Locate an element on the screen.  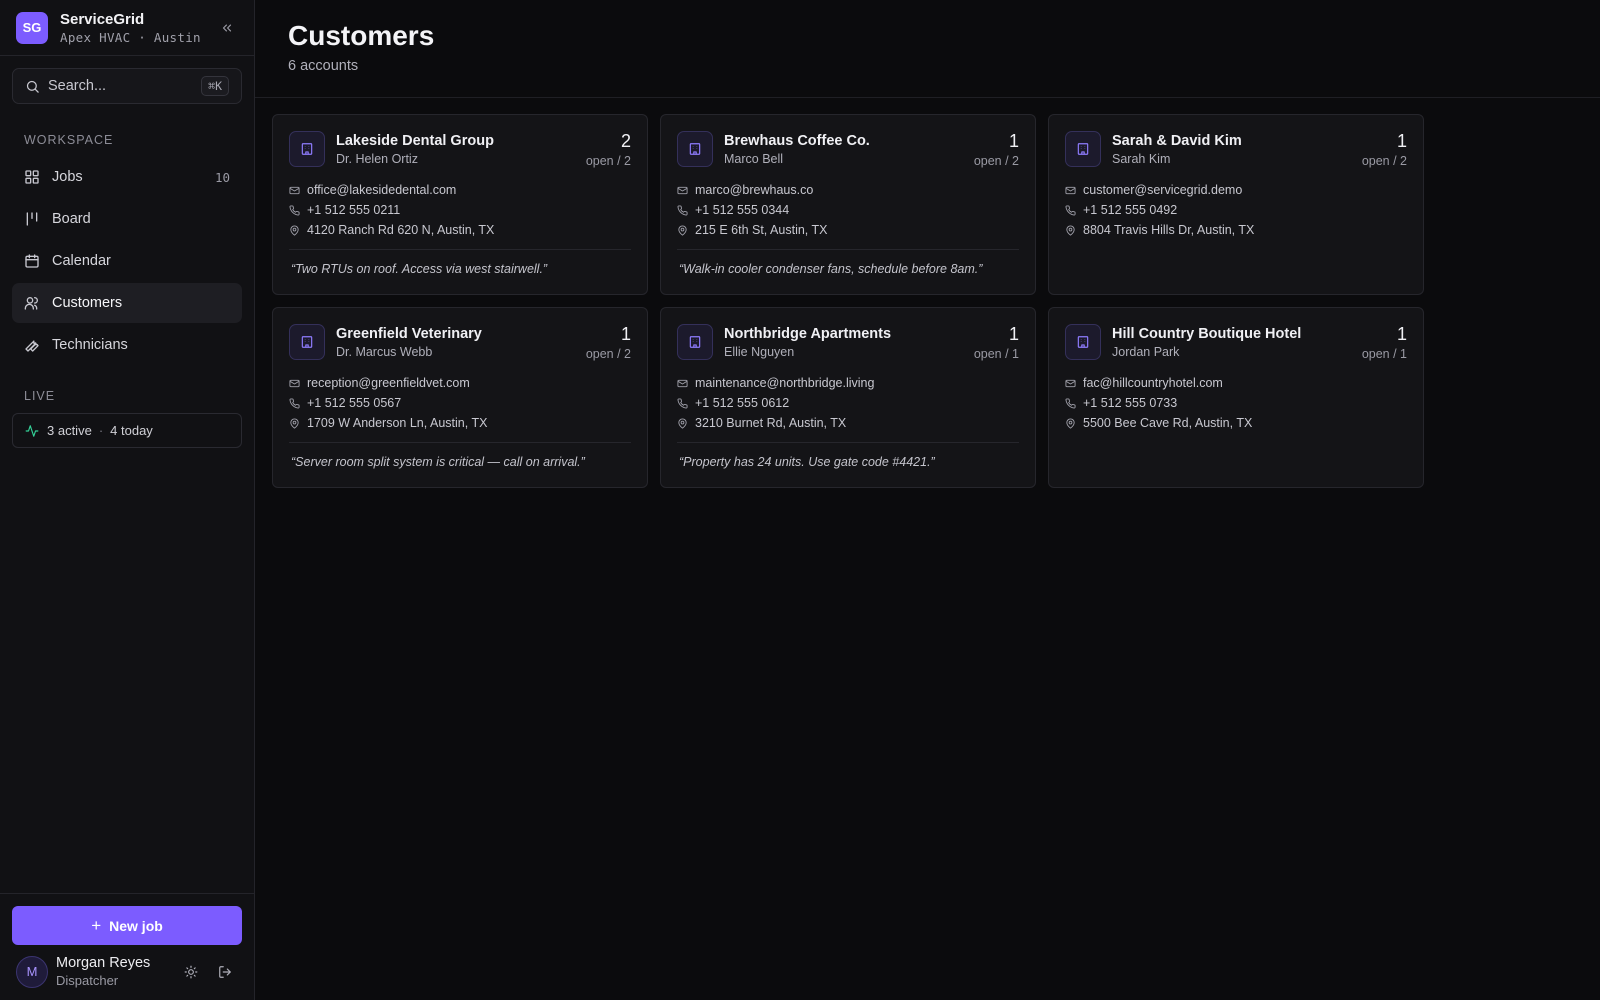
phone-row: +1 512 555 0211 is located at coordinates (460, 210).